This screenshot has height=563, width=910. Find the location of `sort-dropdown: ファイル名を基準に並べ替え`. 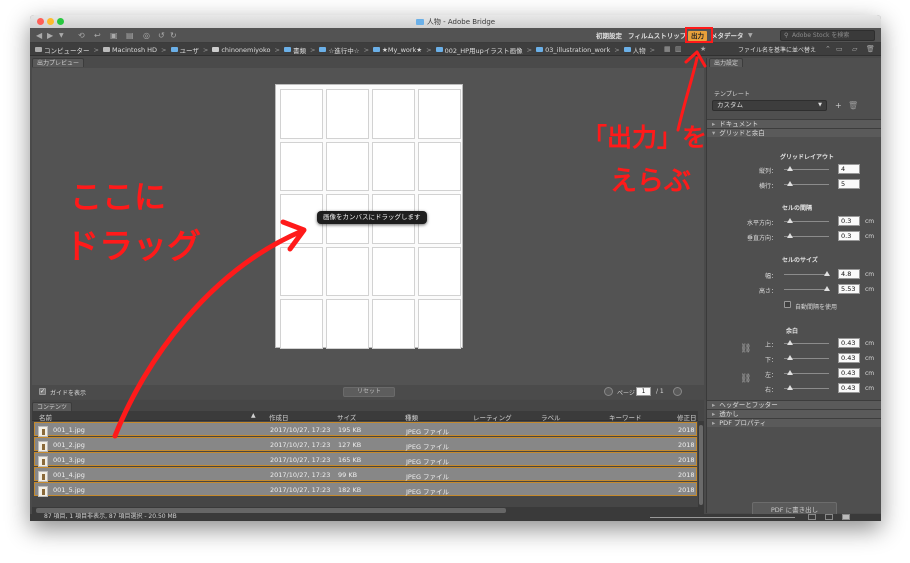

sort-dropdown: ファイル名を基準に並べ替え is located at coordinates (777, 49).